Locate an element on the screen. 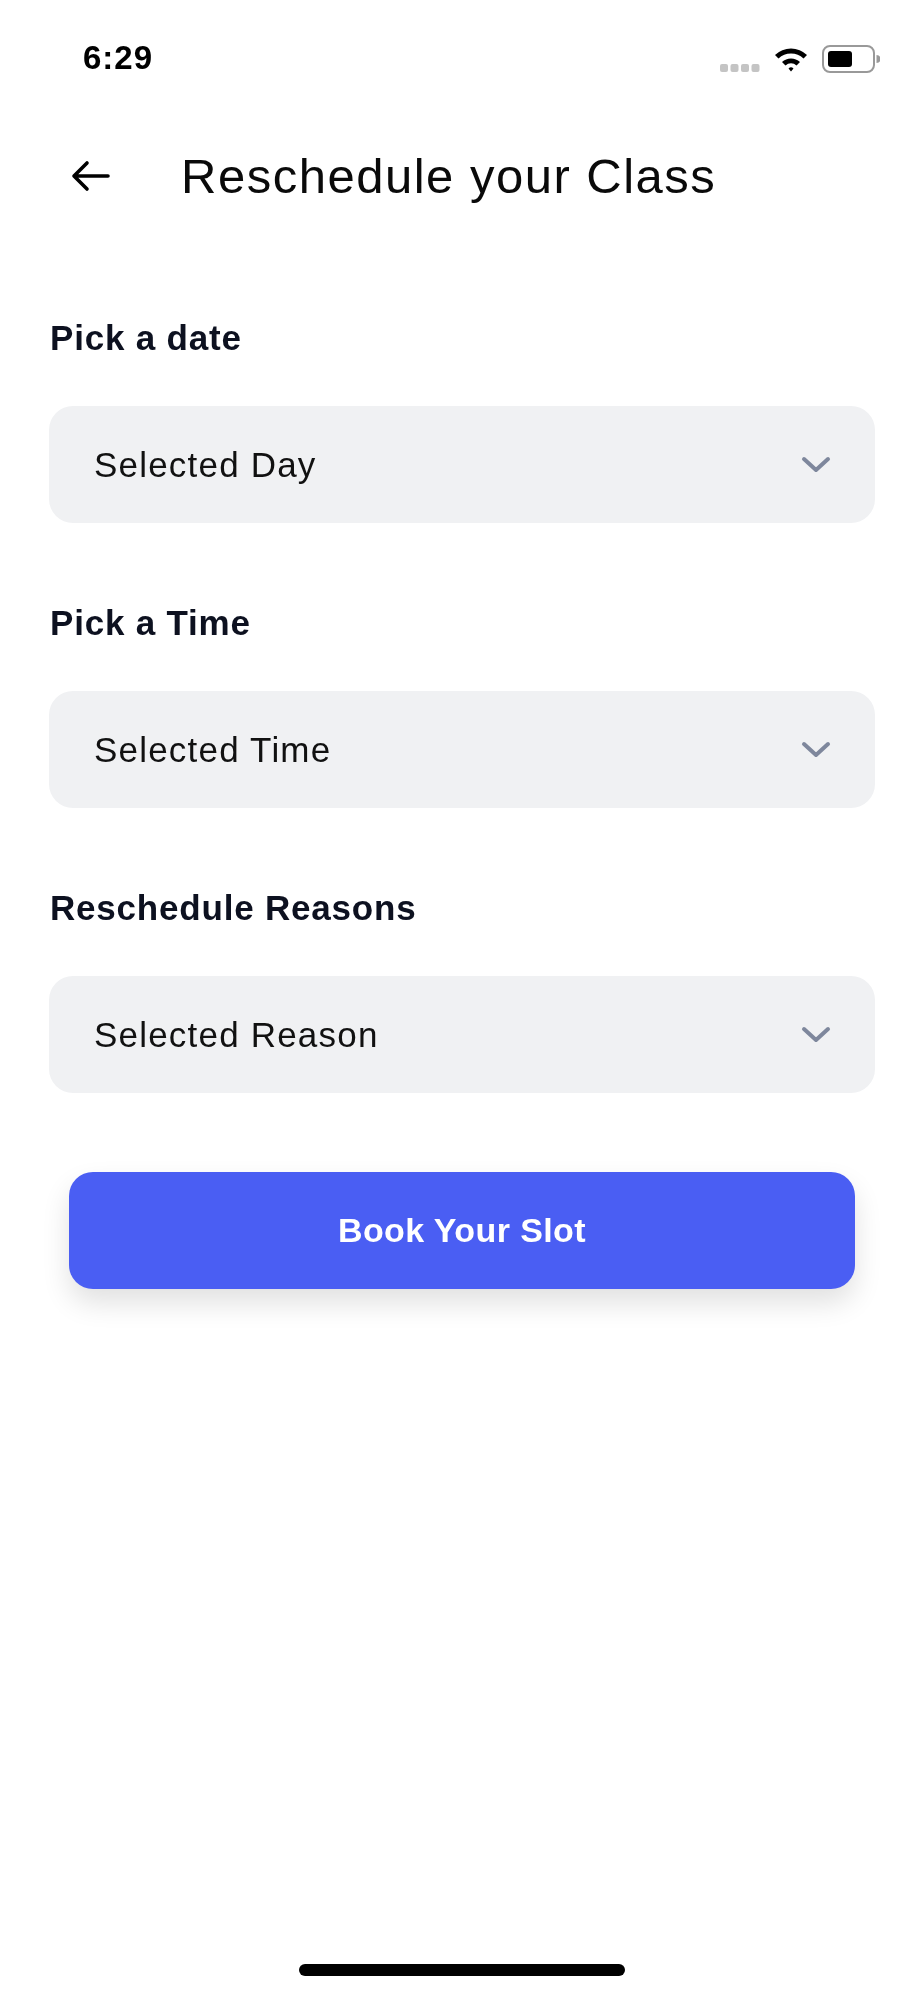 The width and height of the screenshot is (924, 2000). battery-icon is located at coordinates (851, 59).